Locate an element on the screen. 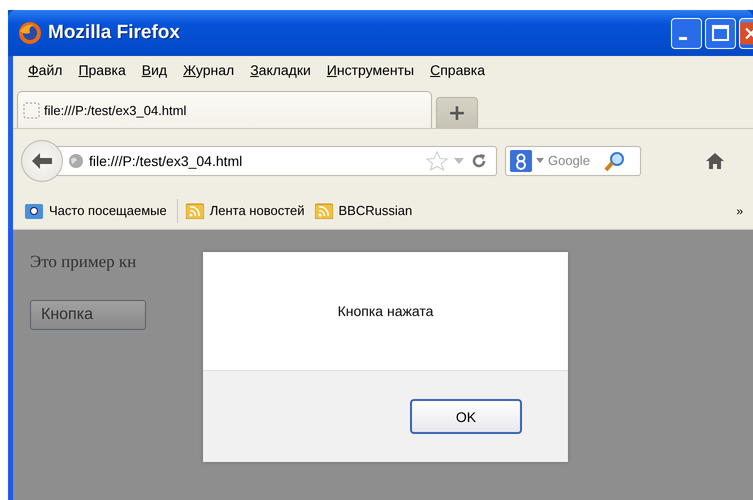 The width and height of the screenshot is (753, 500). folder-search-icon is located at coordinates (34, 210).